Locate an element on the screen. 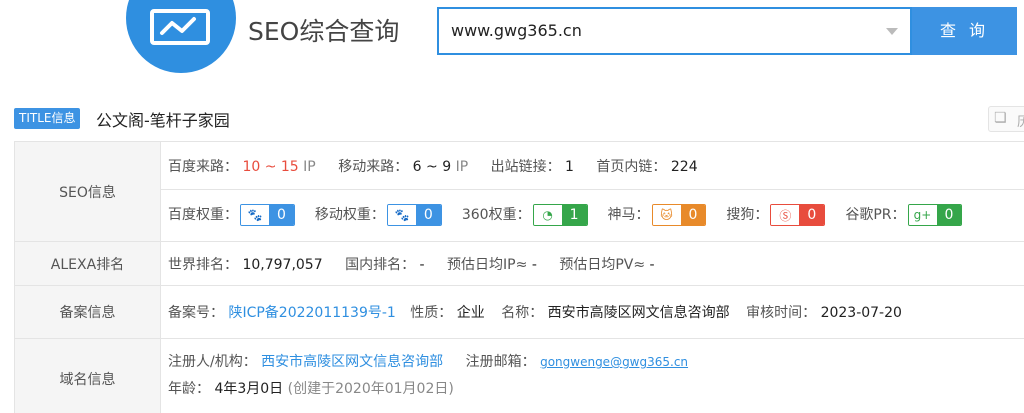  domestic-rank-value: - is located at coordinates (422, 265).